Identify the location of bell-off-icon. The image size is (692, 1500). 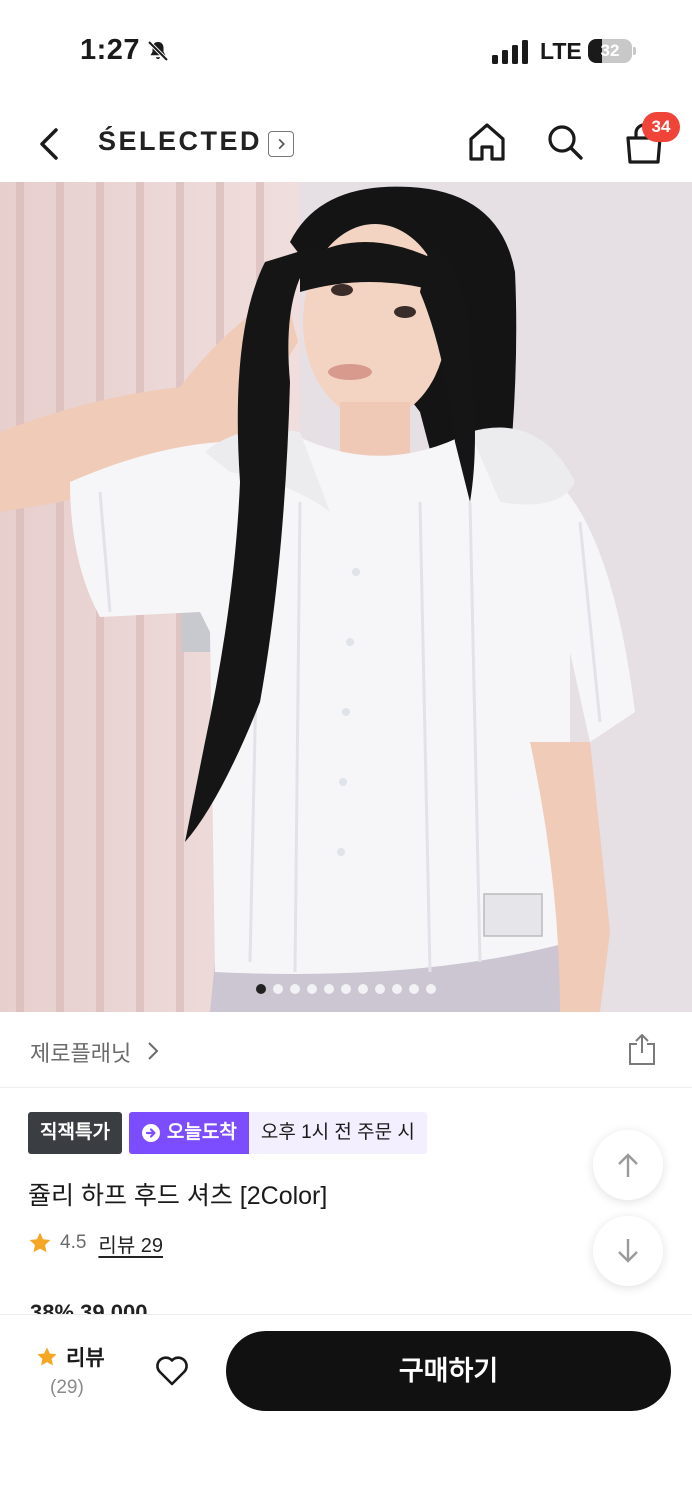
(158, 51).